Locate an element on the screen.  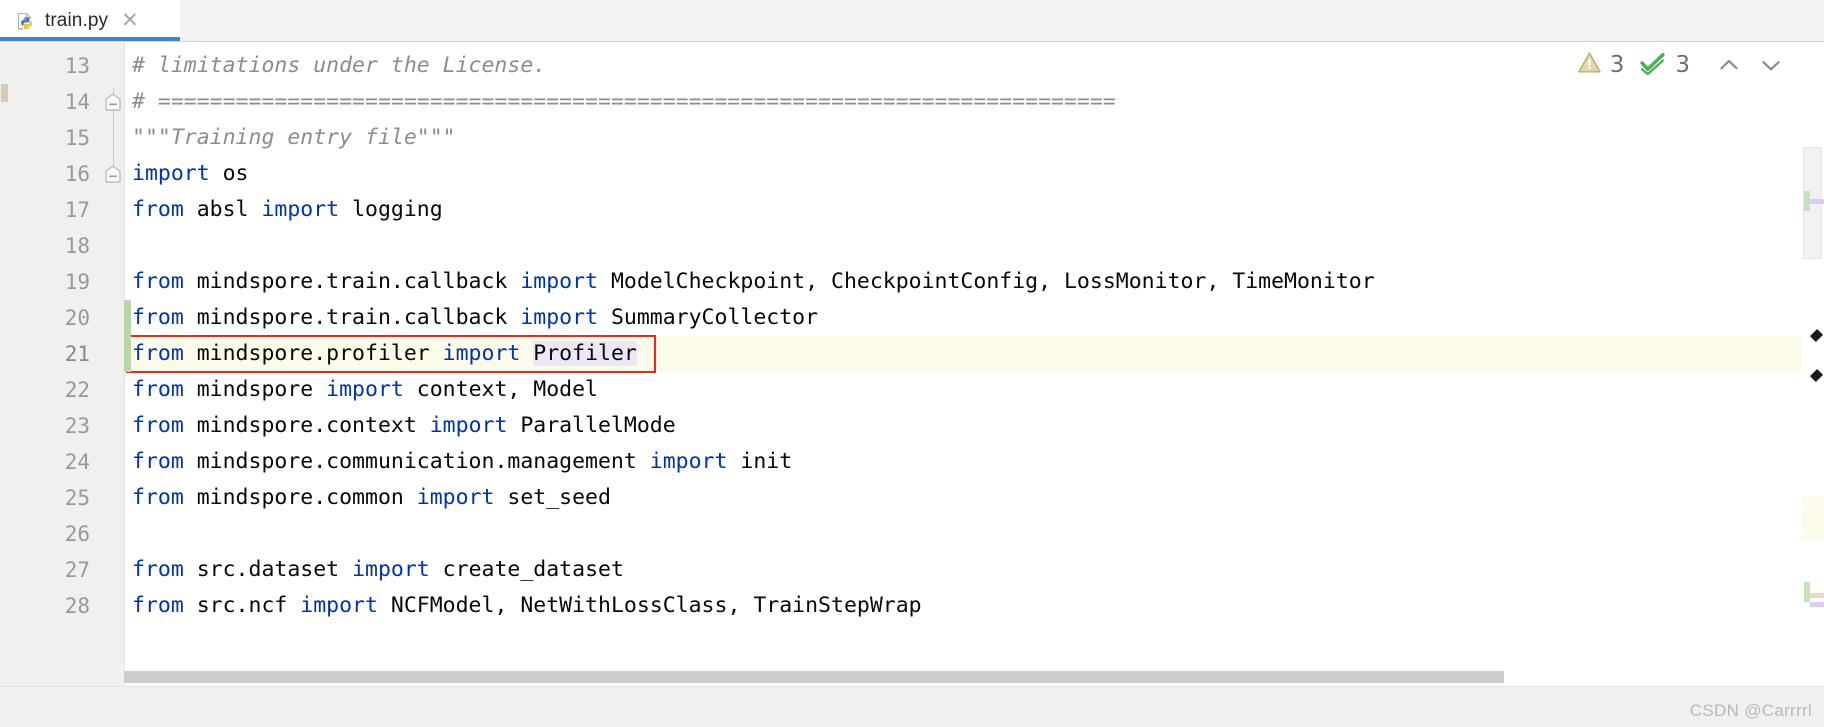
code-line: from mindspore.common import set_seed is located at coordinates (974, 498).